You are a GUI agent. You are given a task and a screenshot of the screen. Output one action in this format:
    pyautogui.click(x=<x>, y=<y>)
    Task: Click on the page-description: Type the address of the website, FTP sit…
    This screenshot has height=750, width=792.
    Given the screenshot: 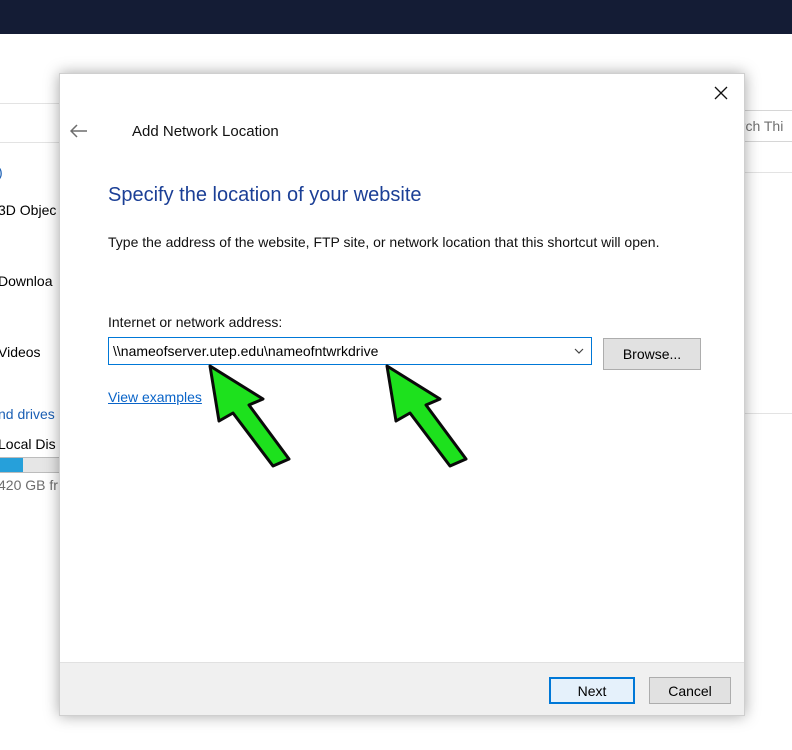 What is the action you would take?
    pyautogui.click(x=384, y=242)
    